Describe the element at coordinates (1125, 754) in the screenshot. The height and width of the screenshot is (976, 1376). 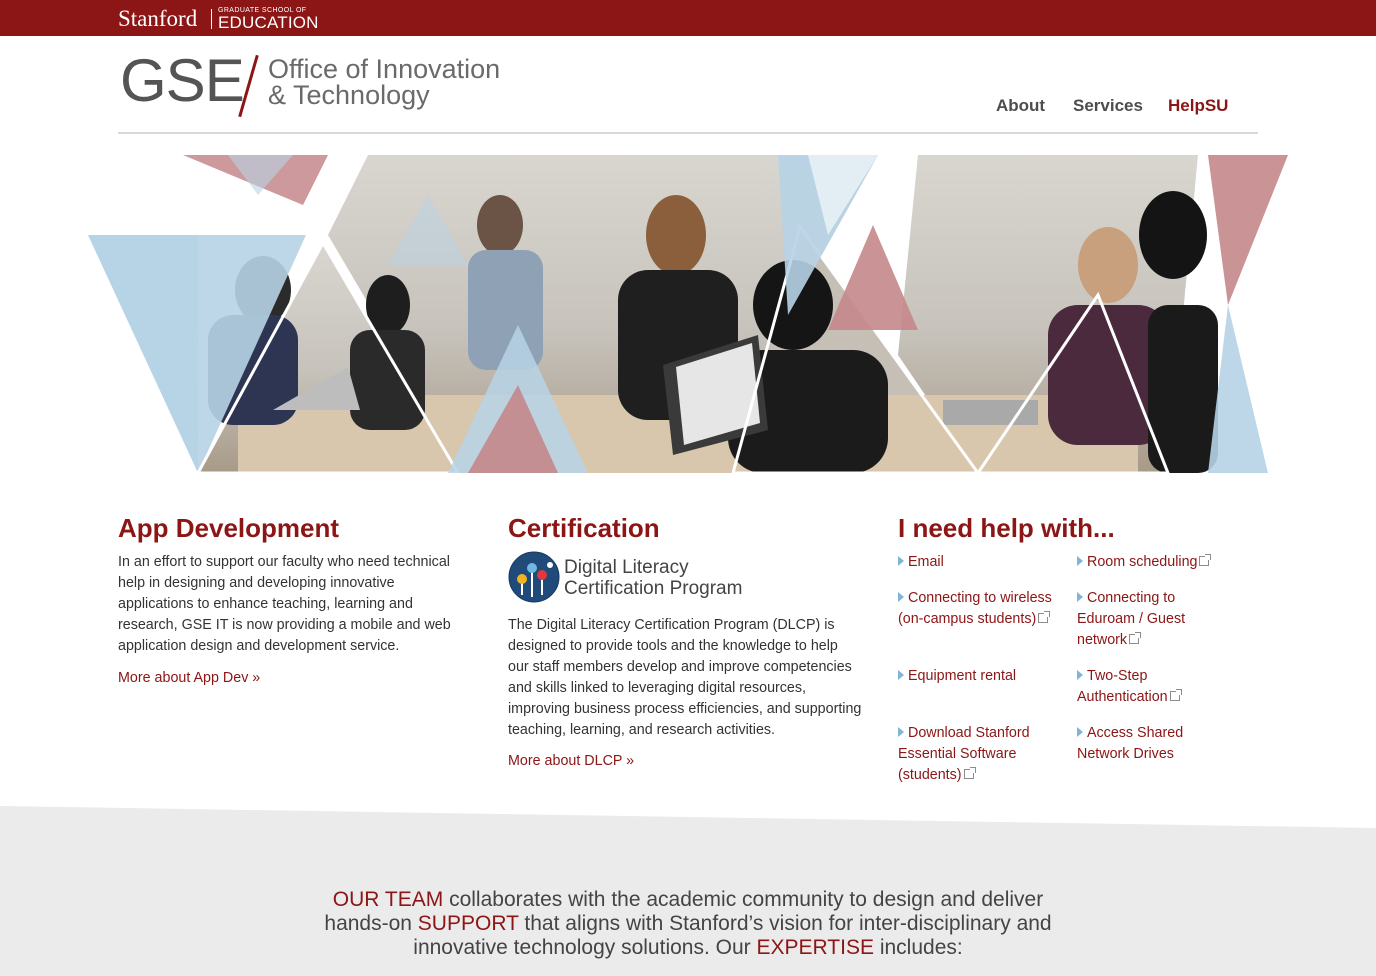
I see `help-link-text: Network Drives` at that location.